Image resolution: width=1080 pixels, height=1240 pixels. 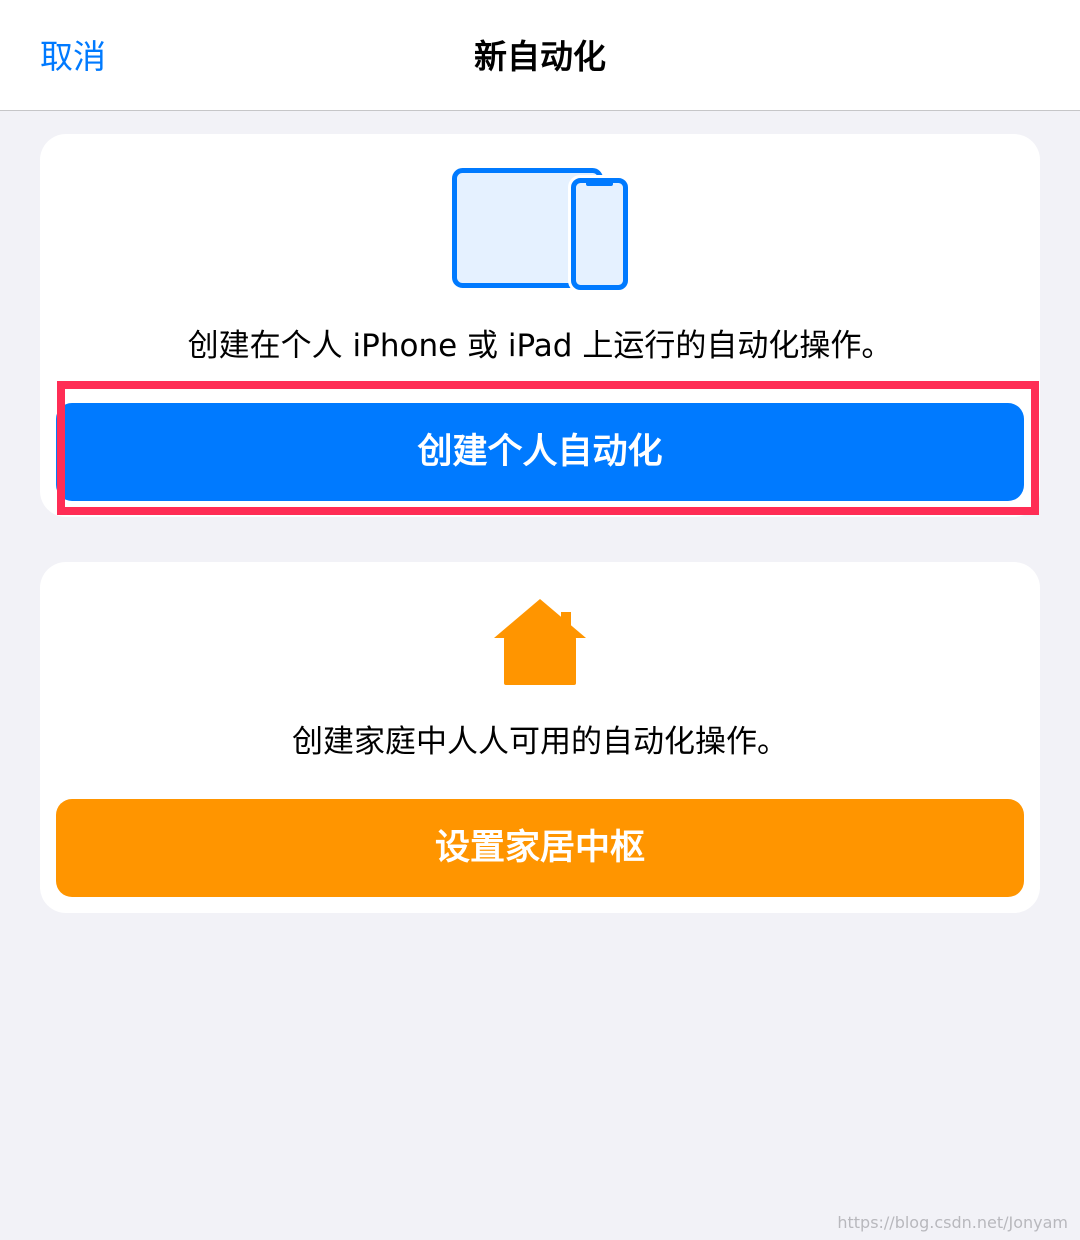 What do you see at coordinates (540, 452) in the screenshot?
I see `create-personal-automation-button: 创建个人自动化` at bounding box center [540, 452].